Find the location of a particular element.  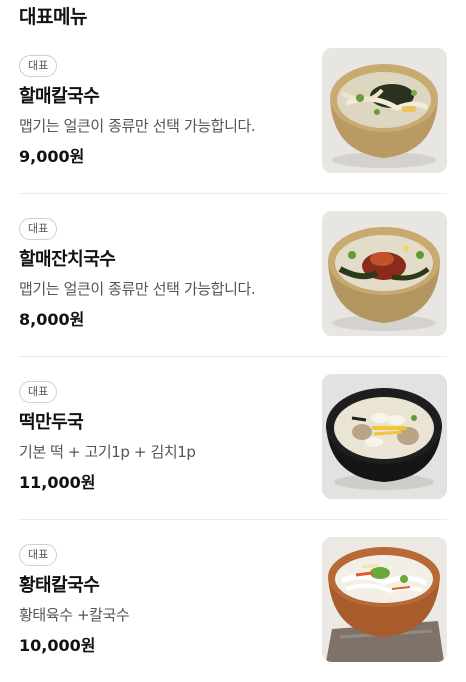

menu-item-description: 황태육수 +칼국수 is located at coordinates (74, 615).